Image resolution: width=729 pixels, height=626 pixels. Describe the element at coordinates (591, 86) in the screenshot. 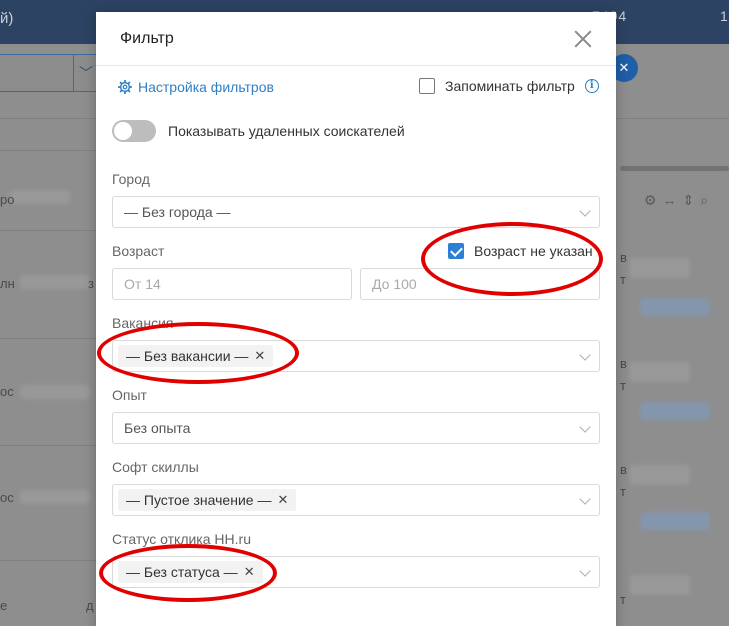

I see `info-icon: i` at that location.